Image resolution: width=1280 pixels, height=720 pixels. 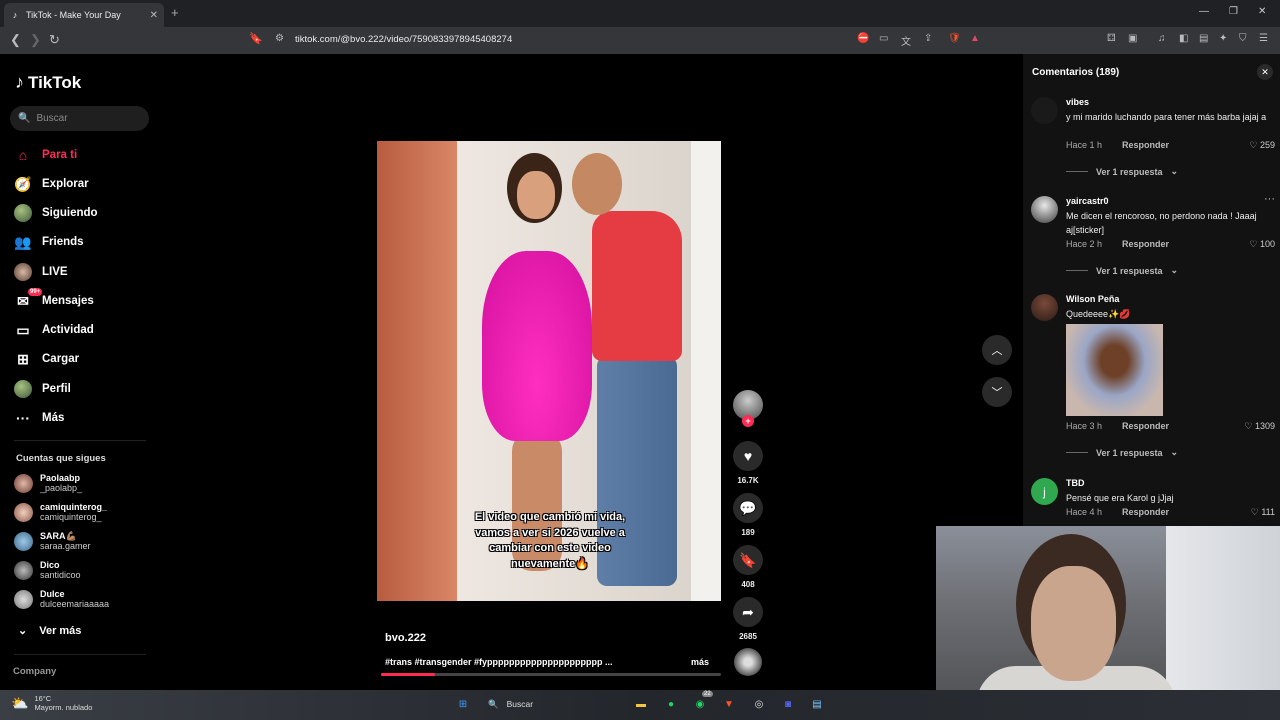 What do you see at coordinates (748, 567) in the screenshot?
I see `save-action: 🔖 408` at bounding box center [748, 567].